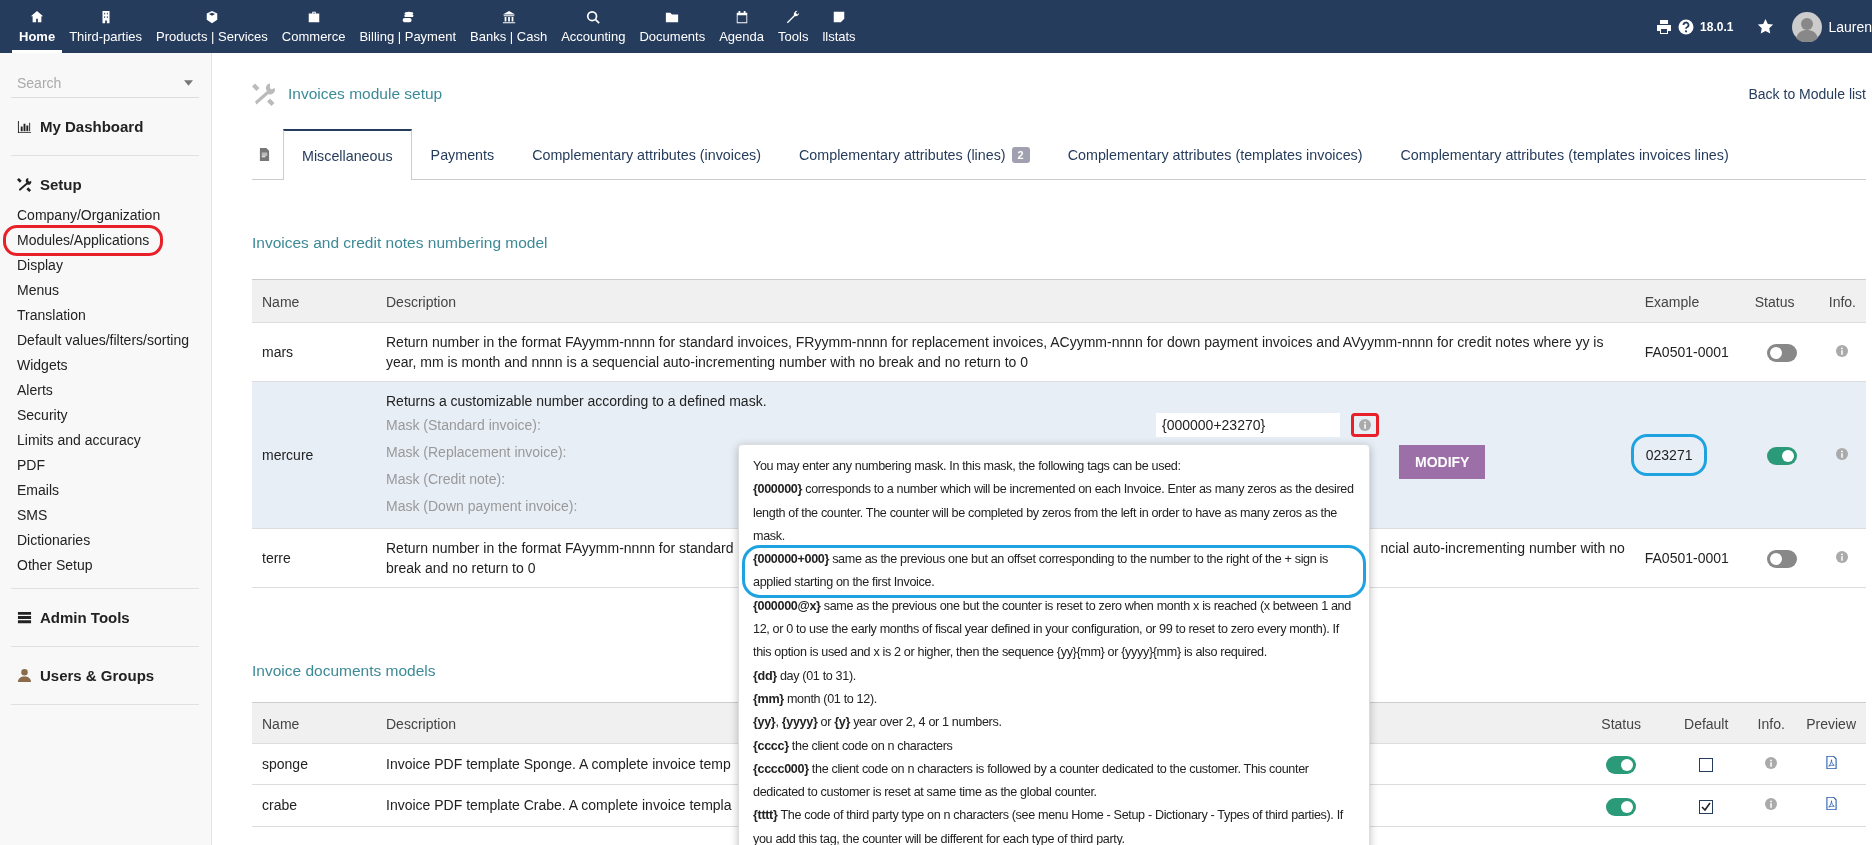 This screenshot has height=845, width=1872. What do you see at coordinates (105, 184) in the screenshot?
I see `sidebar-section: Setup` at bounding box center [105, 184].